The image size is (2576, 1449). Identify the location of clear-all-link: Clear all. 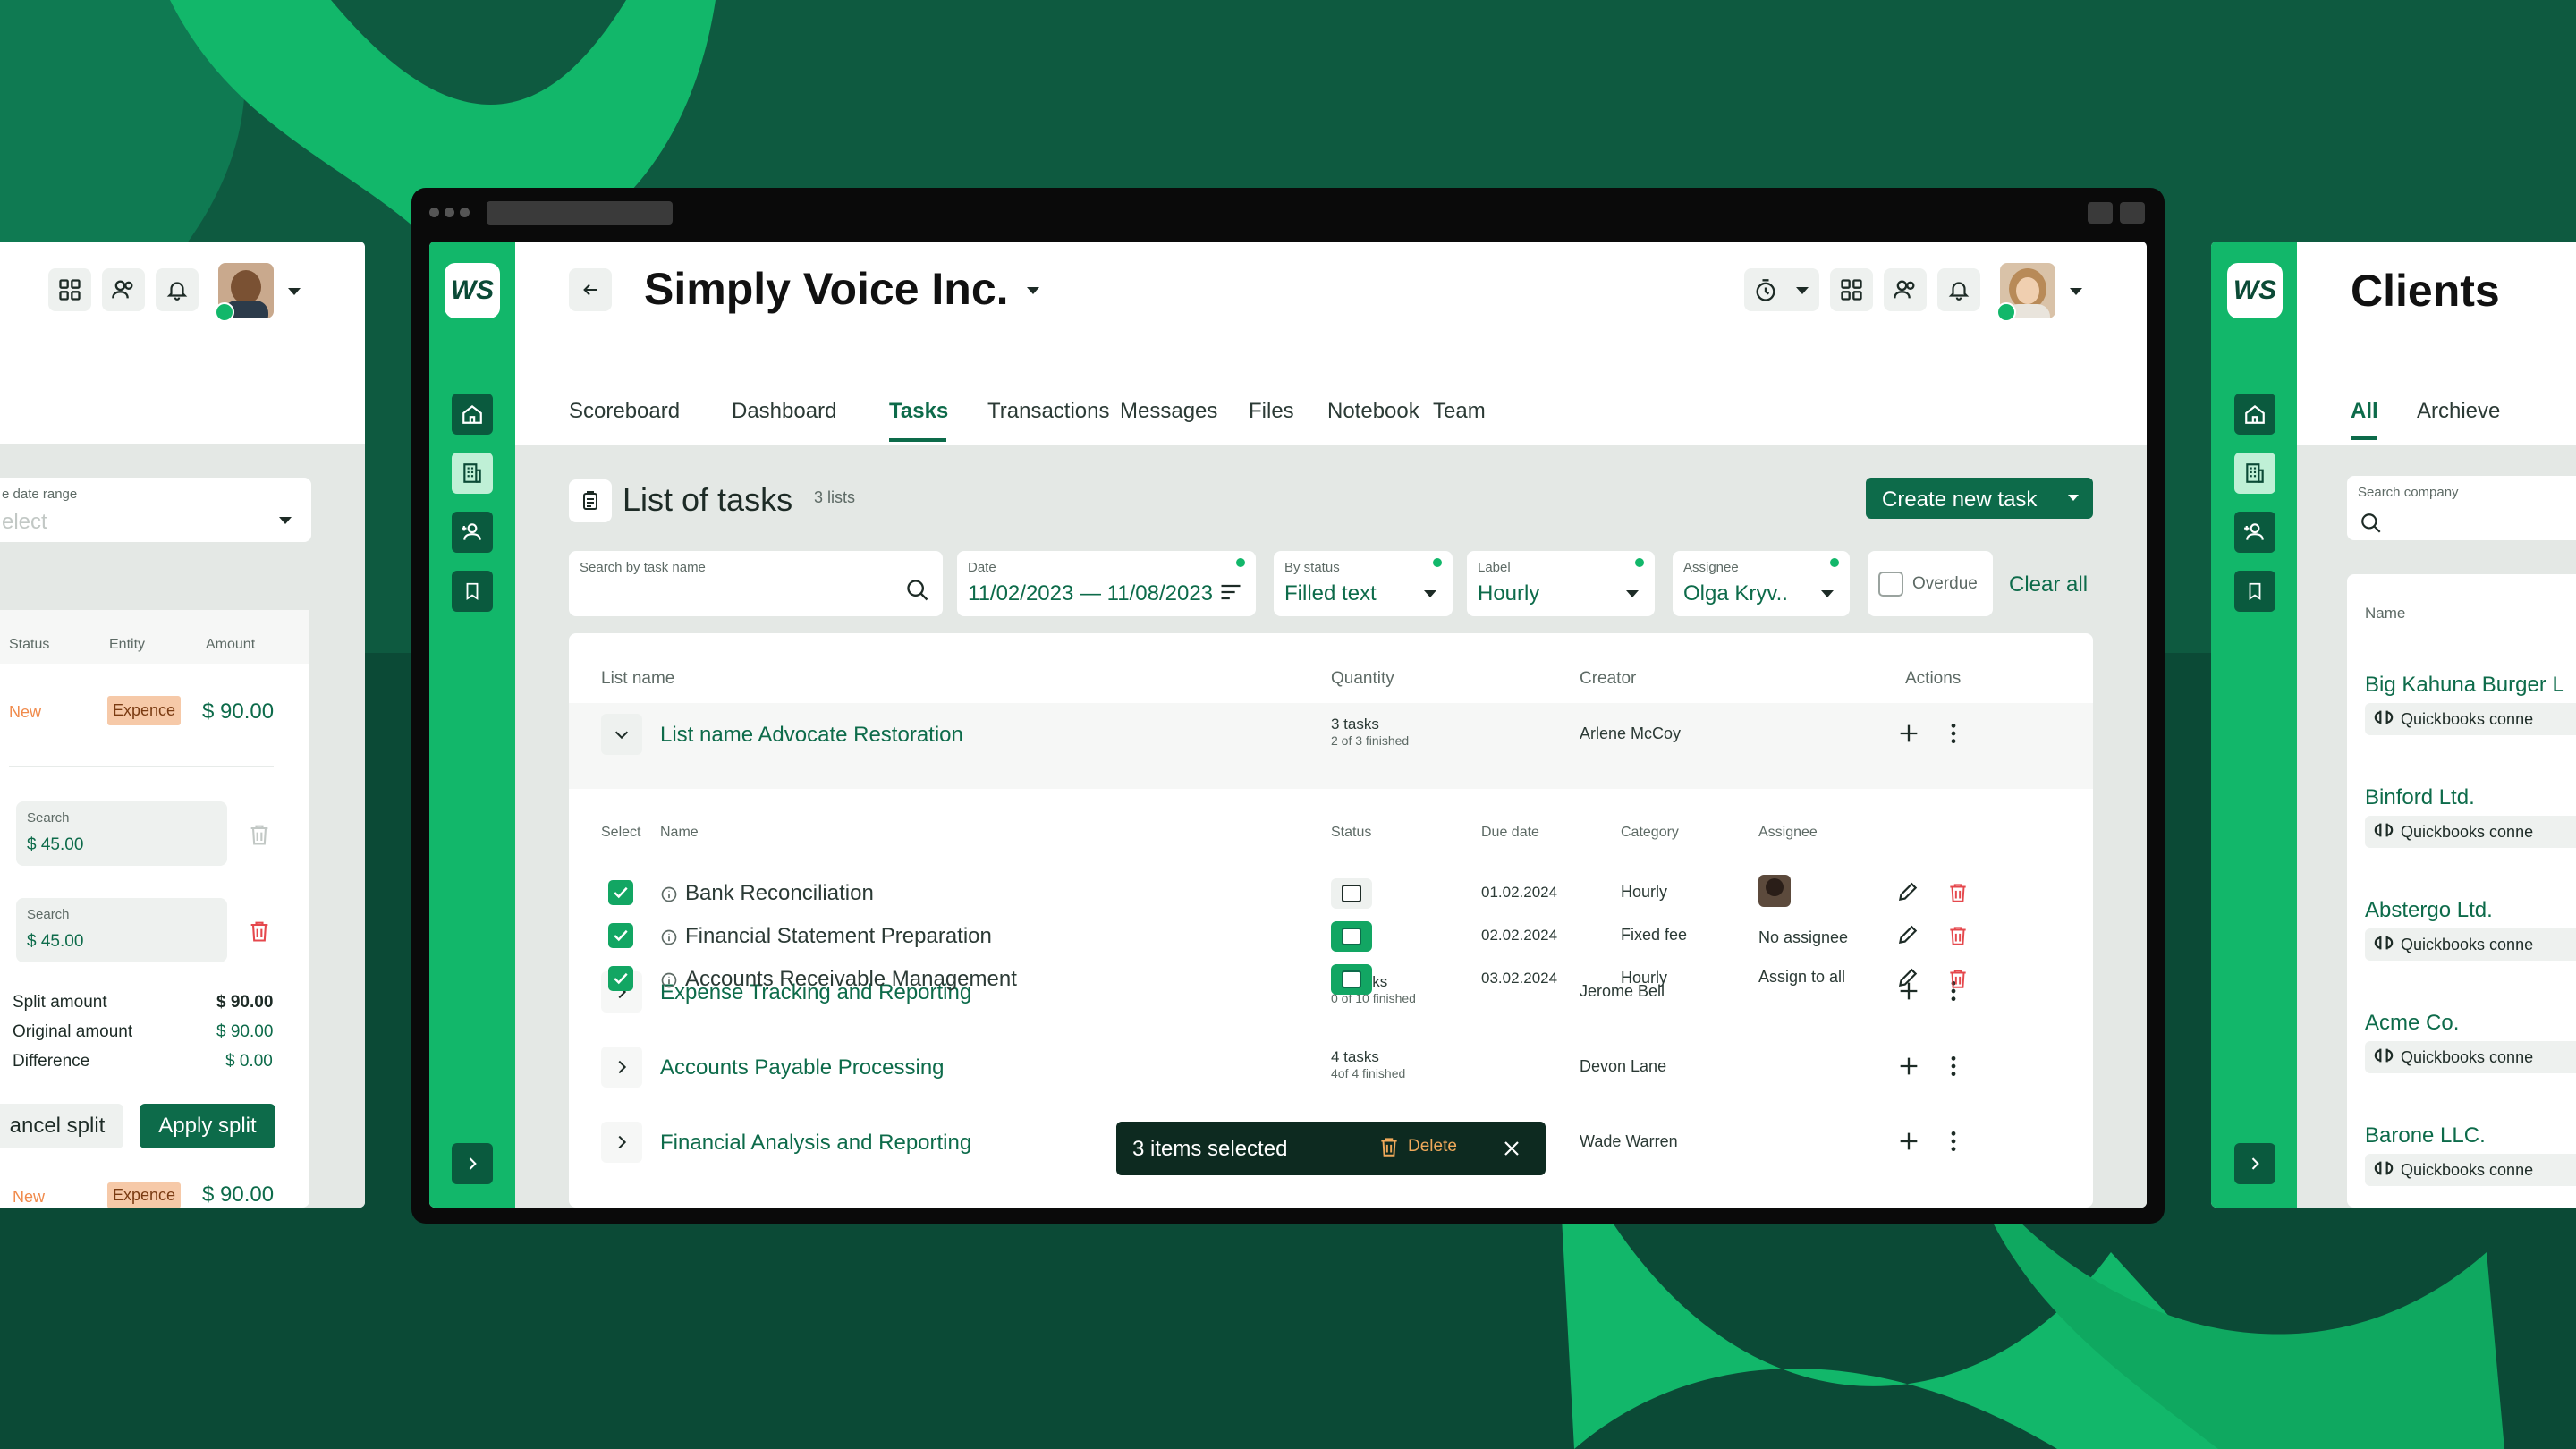
(2048, 584).